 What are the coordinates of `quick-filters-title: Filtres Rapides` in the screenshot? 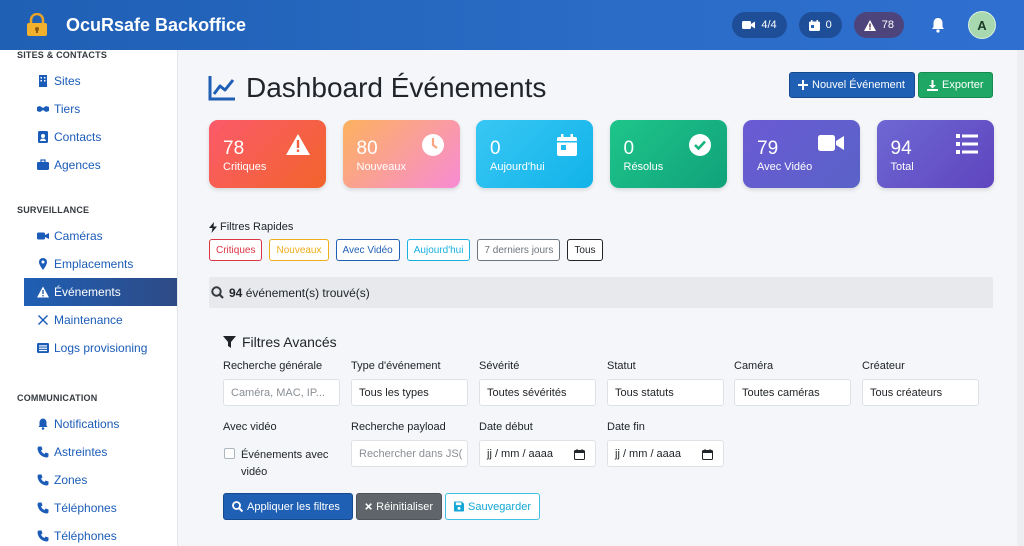 It's located at (251, 227).